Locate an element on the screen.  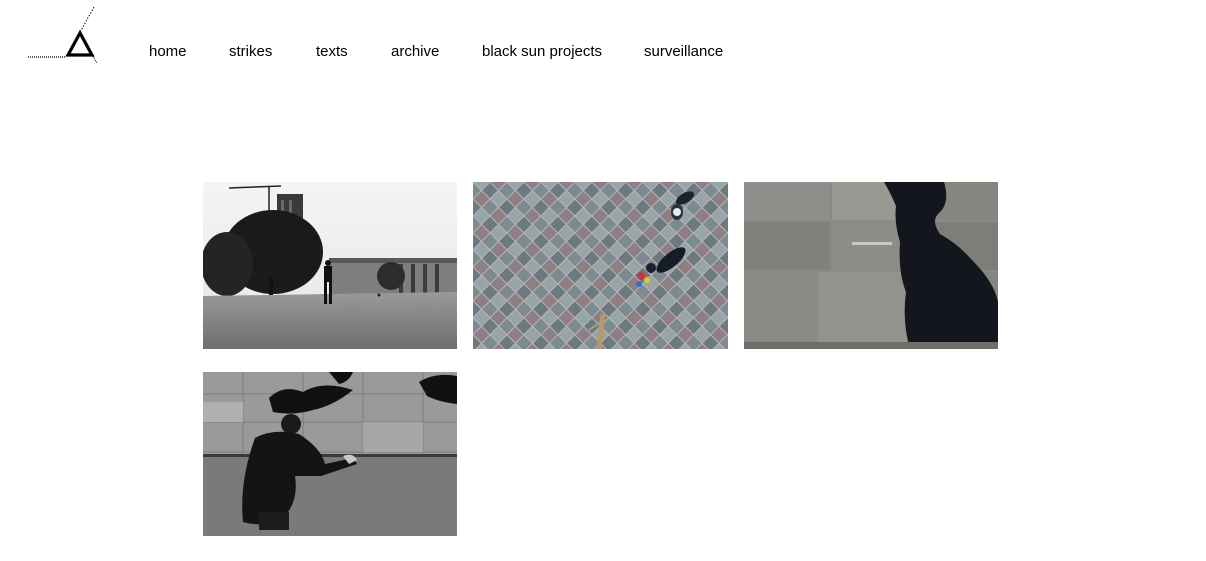
nav-link-black-sun-projects: black sun projects is located at coordinates (542, 51).